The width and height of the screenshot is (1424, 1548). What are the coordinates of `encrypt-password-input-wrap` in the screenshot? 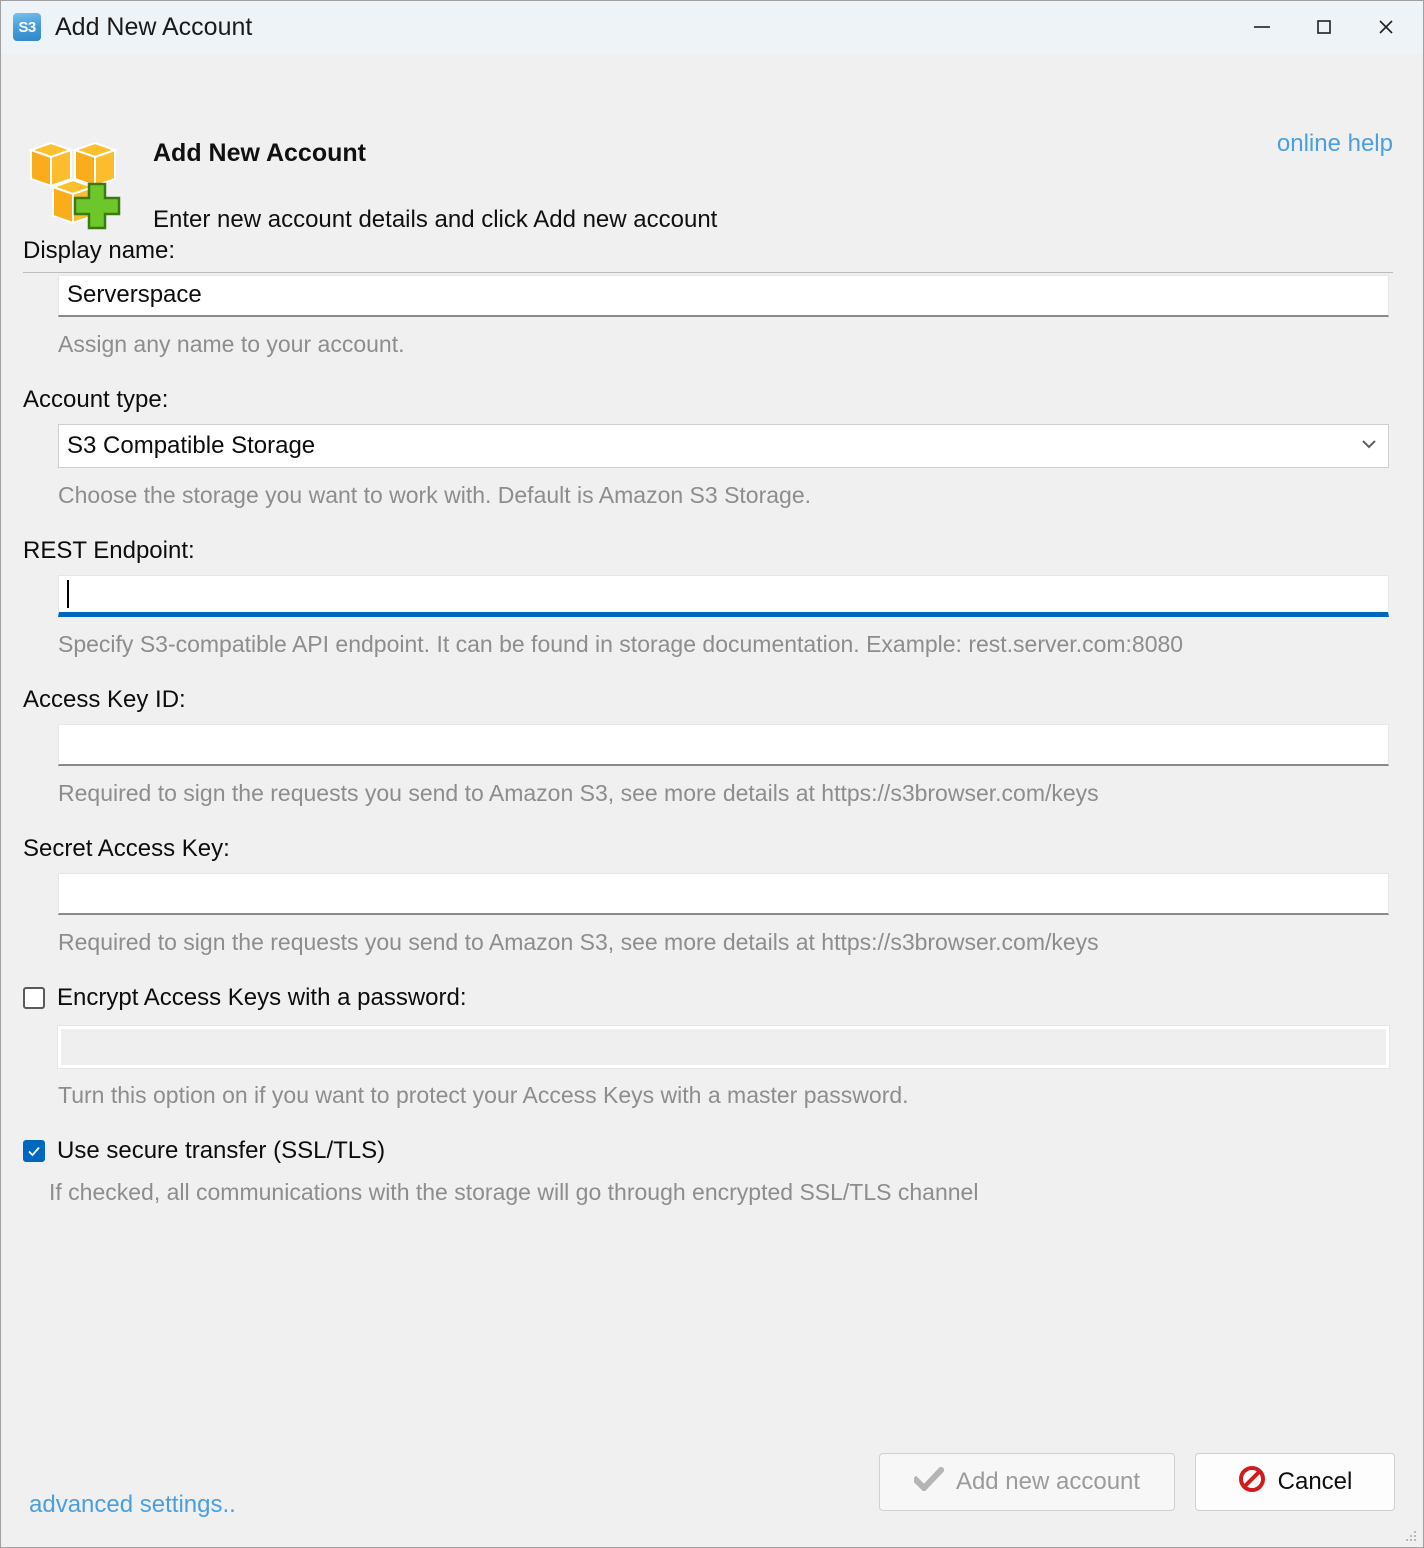 It's located at (723, 1047).